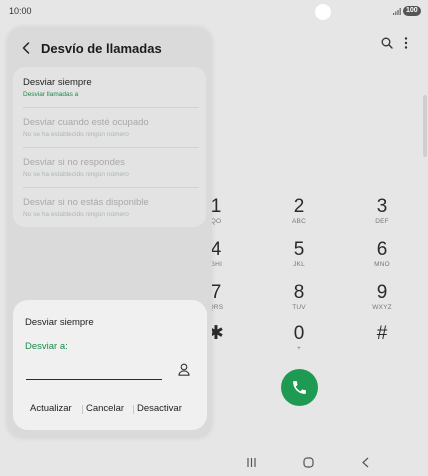 The height and width of the screenshot is (476, 428). Describe the element at coordinates (299, 333) in the screenshot. I see `dial-key-digit: 0` at that location.